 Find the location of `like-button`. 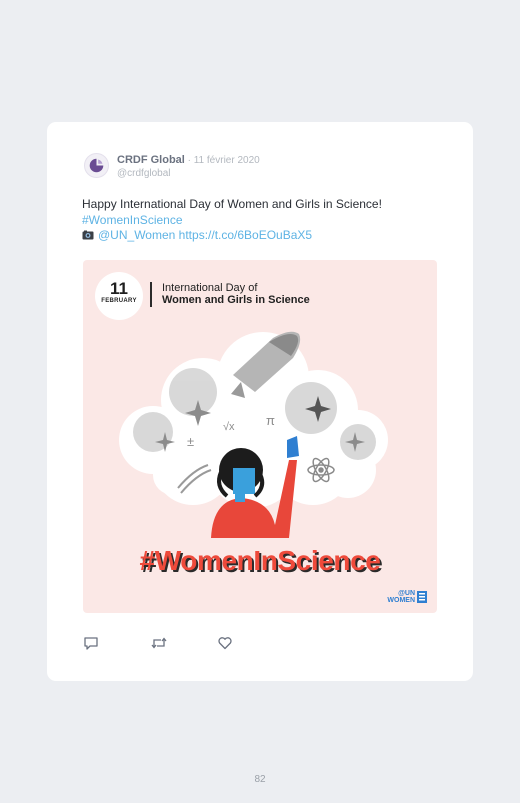

like-button is located at coordinates (225, 643).